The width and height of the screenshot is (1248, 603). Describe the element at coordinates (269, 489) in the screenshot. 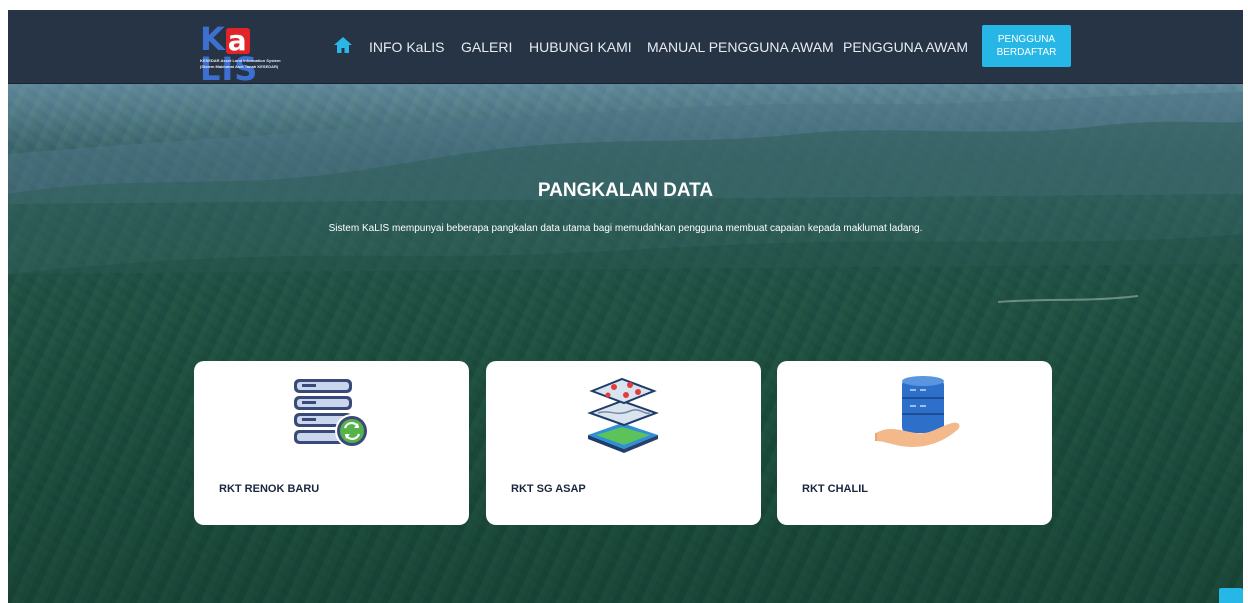

I see `card-label: RKT RENOK BARU` at that location.